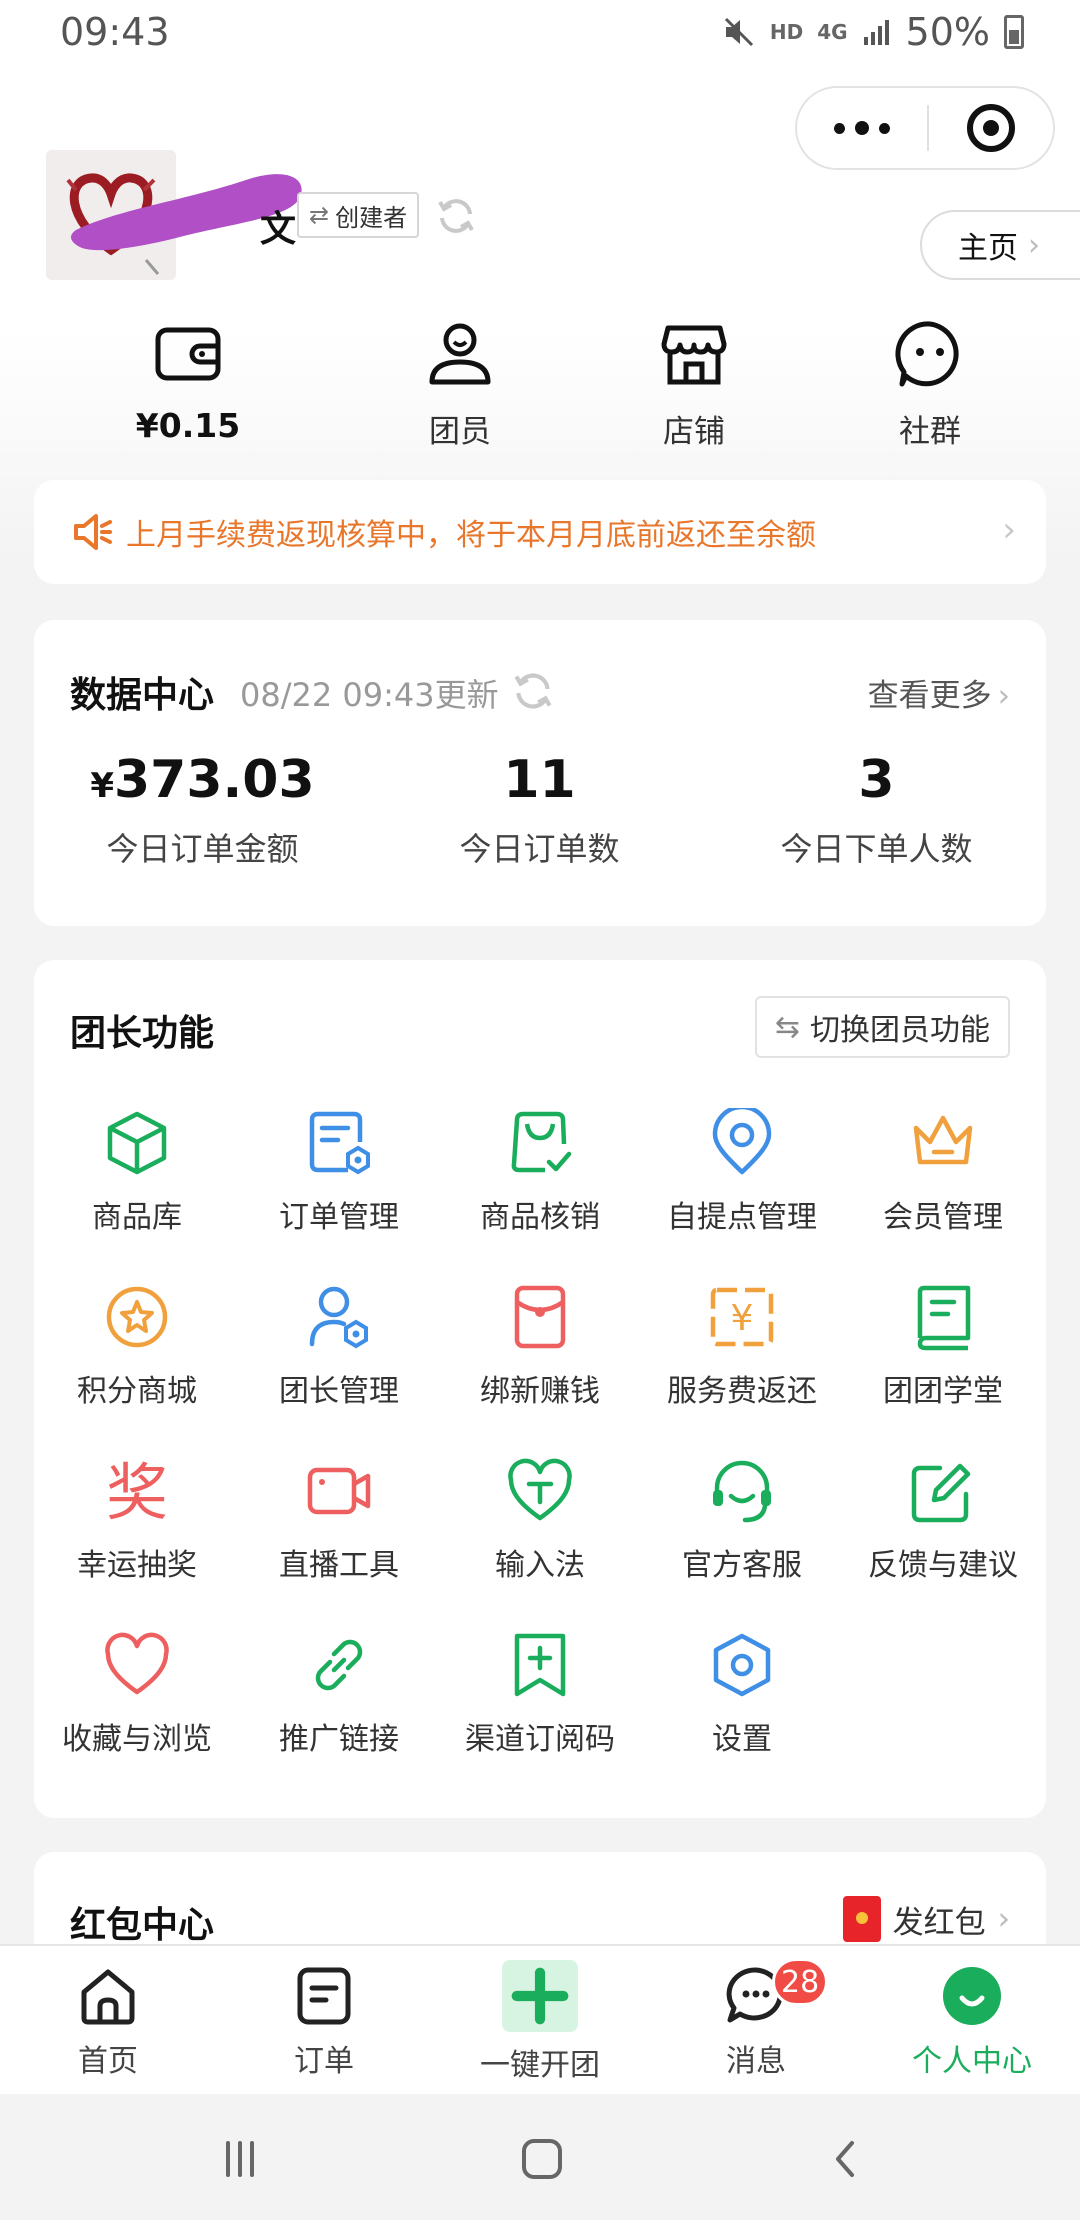 This screenshot has height=2220, width=1080. What do you see at coordinates (800, 1982) in the screenshot?
I see `unread-badge: 28` at bounding box center [800, 1982].